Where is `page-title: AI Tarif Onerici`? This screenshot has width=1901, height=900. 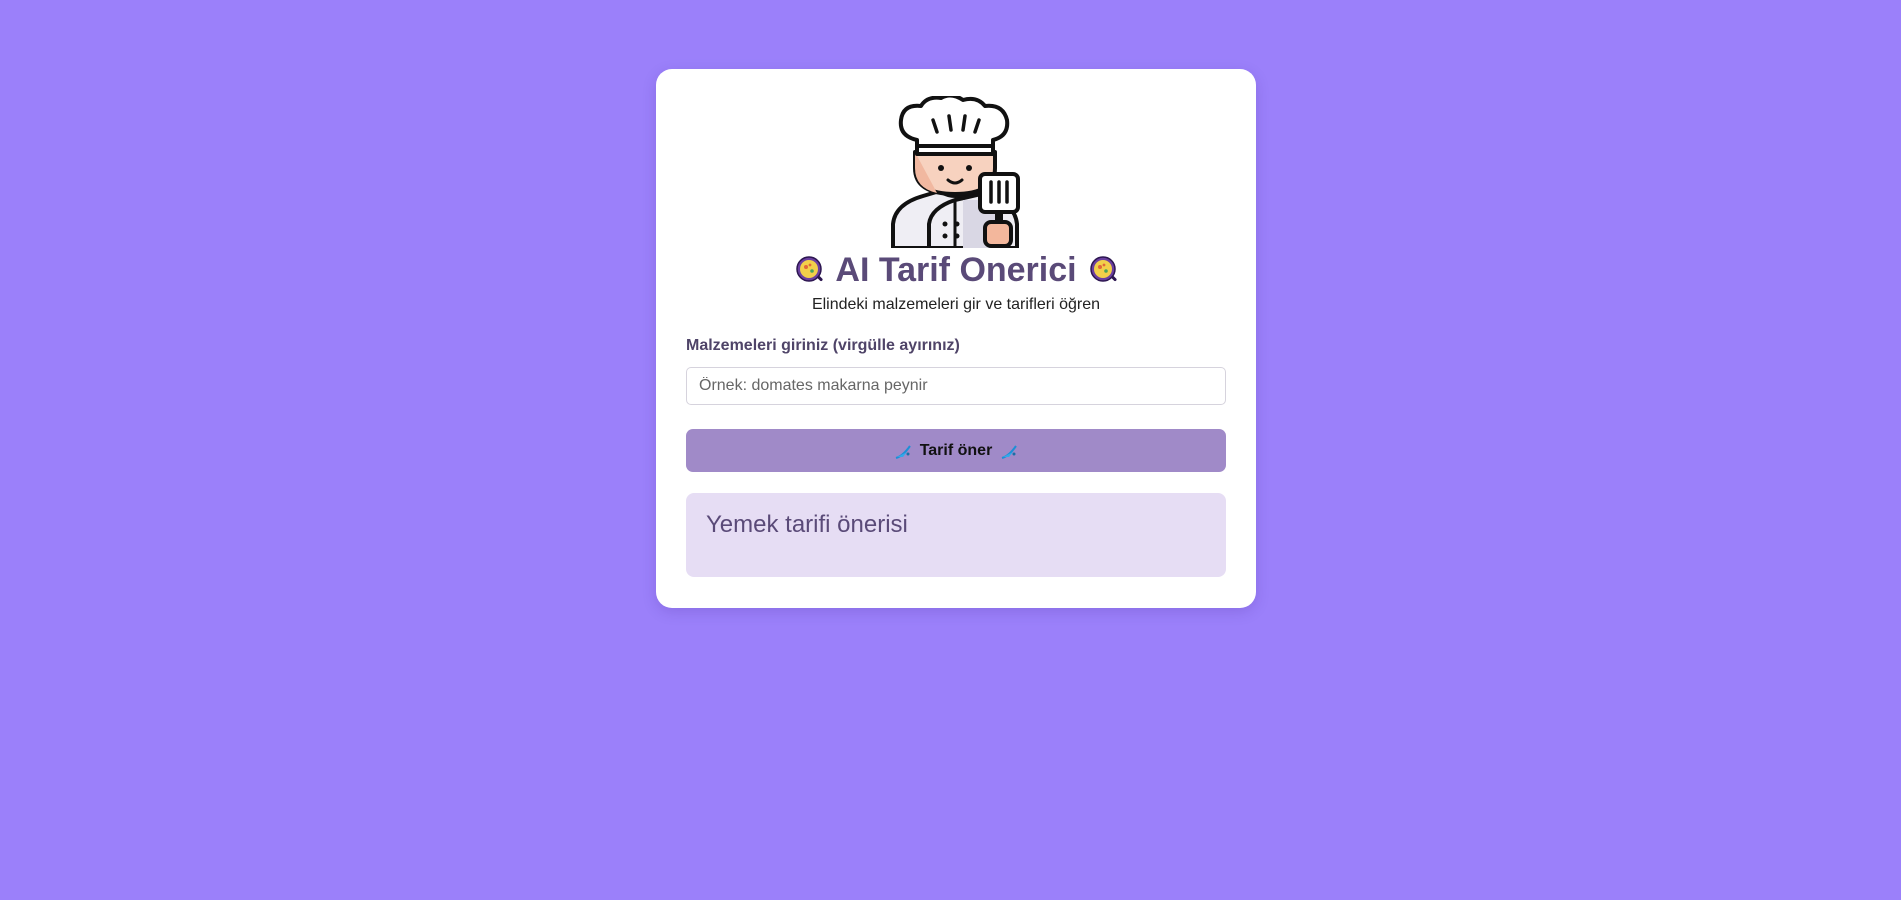 page-title: AI Tarif Onerici is located at coordinates (956, 270).